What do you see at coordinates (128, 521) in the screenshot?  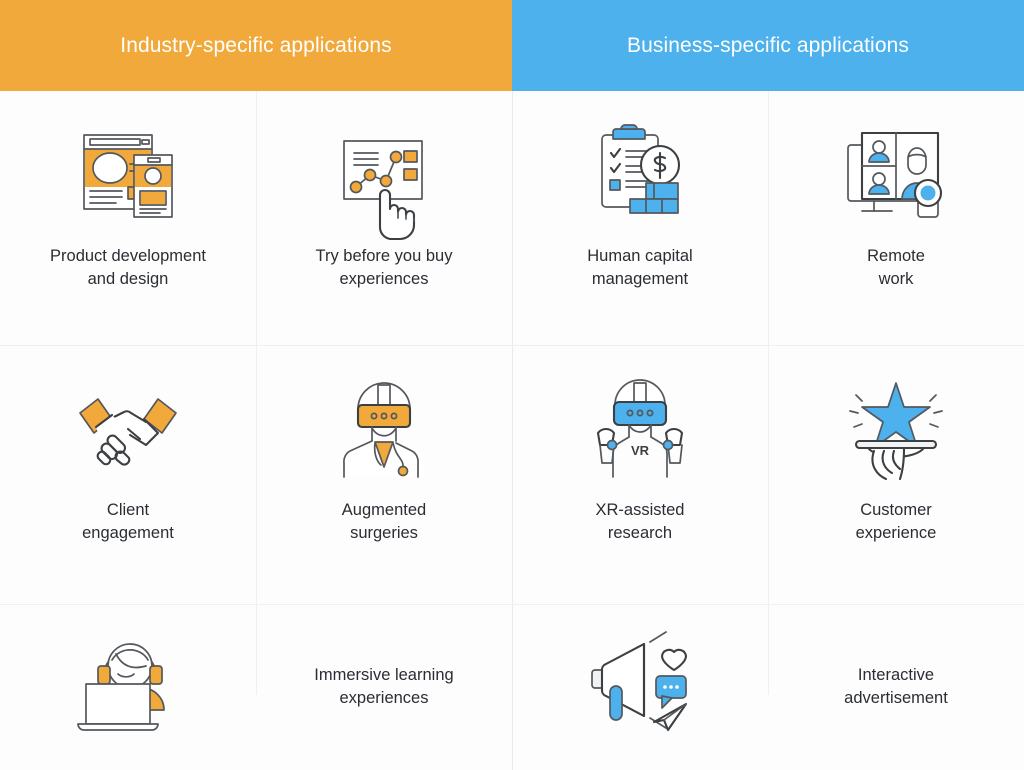 I see `cell-label: Client engagement` at bounding box center [128, 521].